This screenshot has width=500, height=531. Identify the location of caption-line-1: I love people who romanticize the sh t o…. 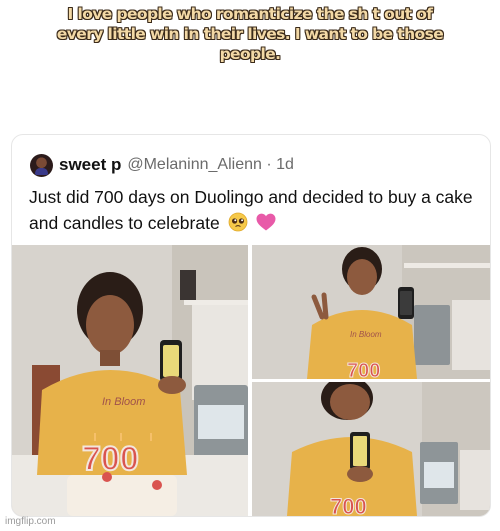
(250, 14).